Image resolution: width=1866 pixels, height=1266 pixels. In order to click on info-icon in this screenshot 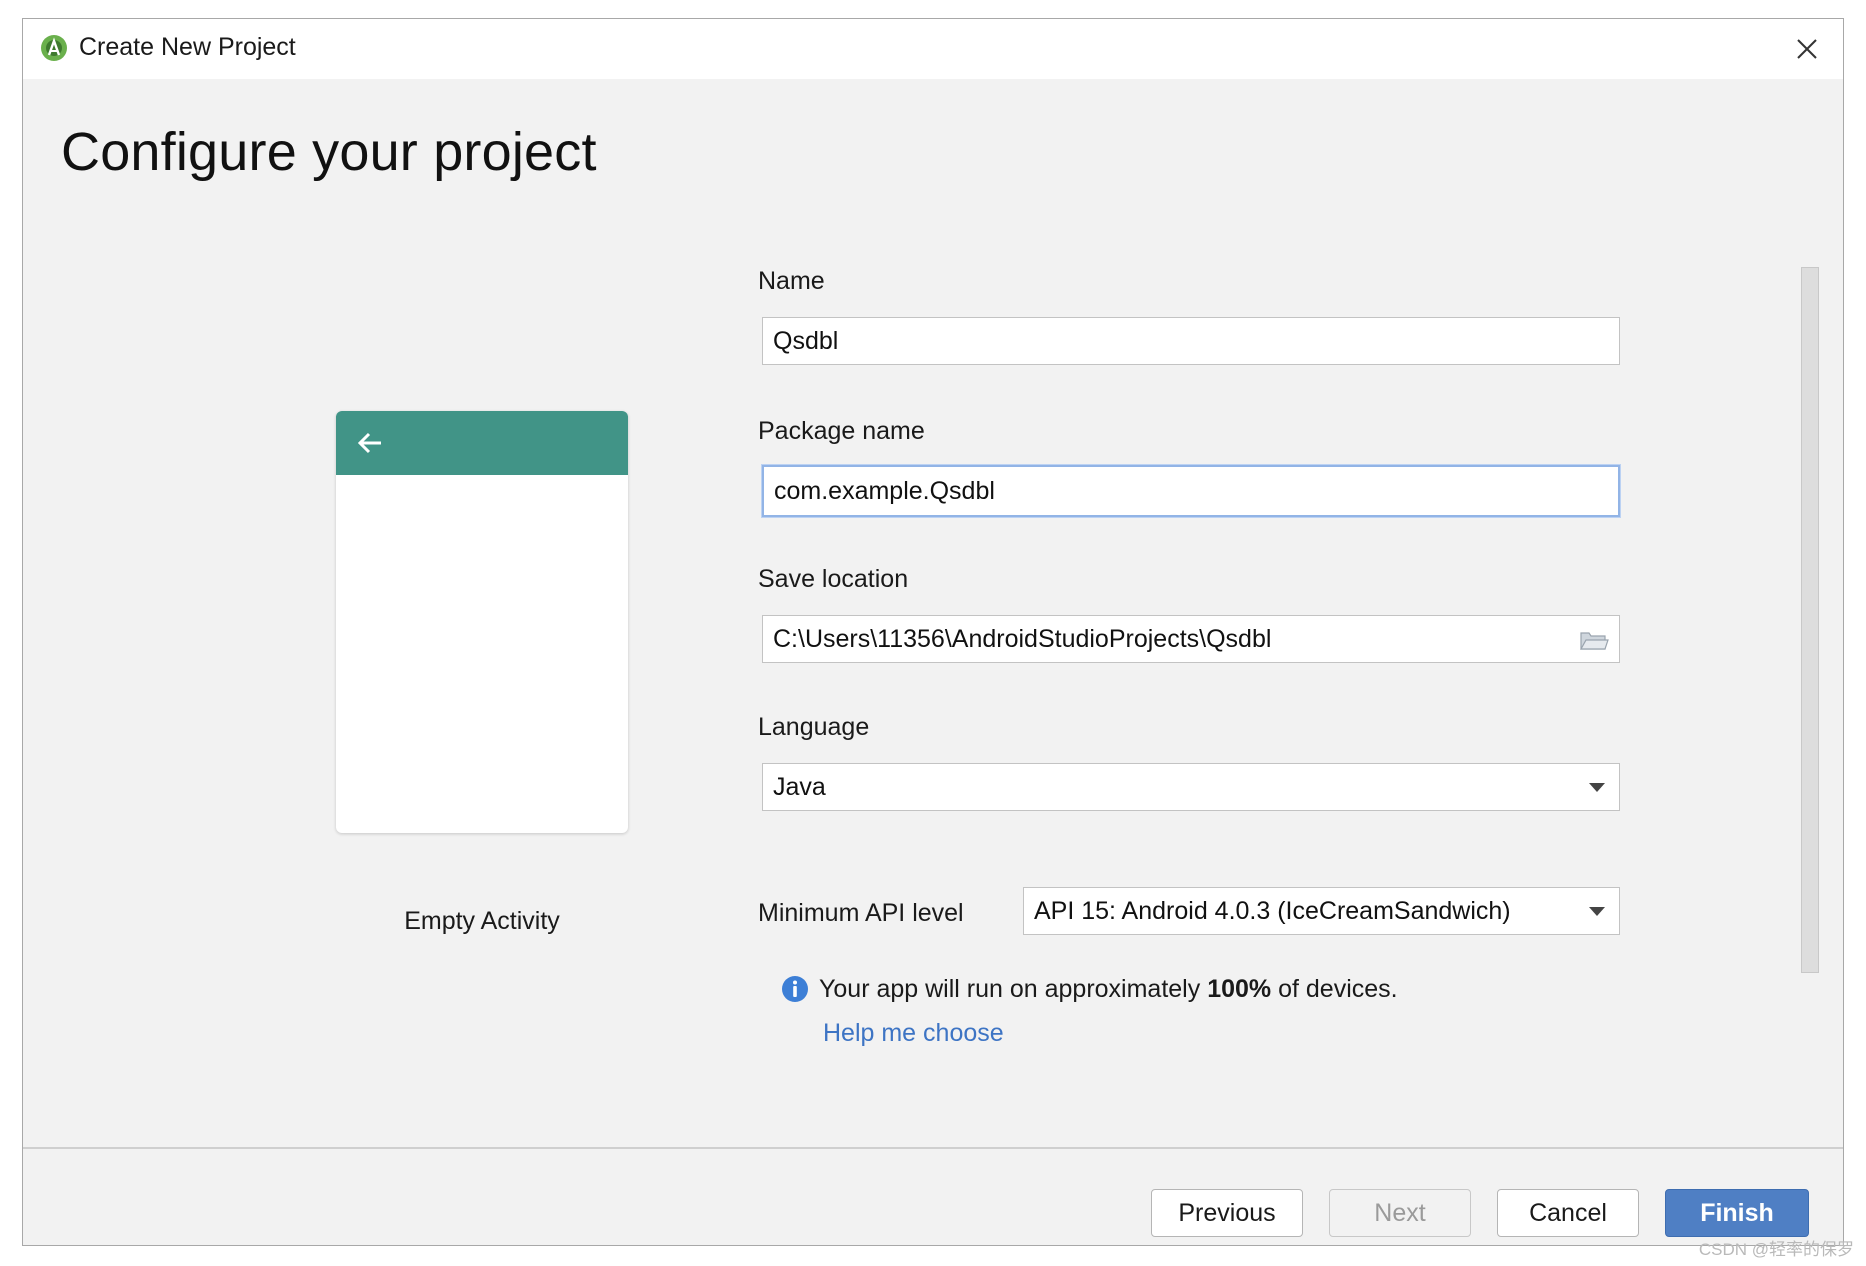, I will do `click(795, 989)`.